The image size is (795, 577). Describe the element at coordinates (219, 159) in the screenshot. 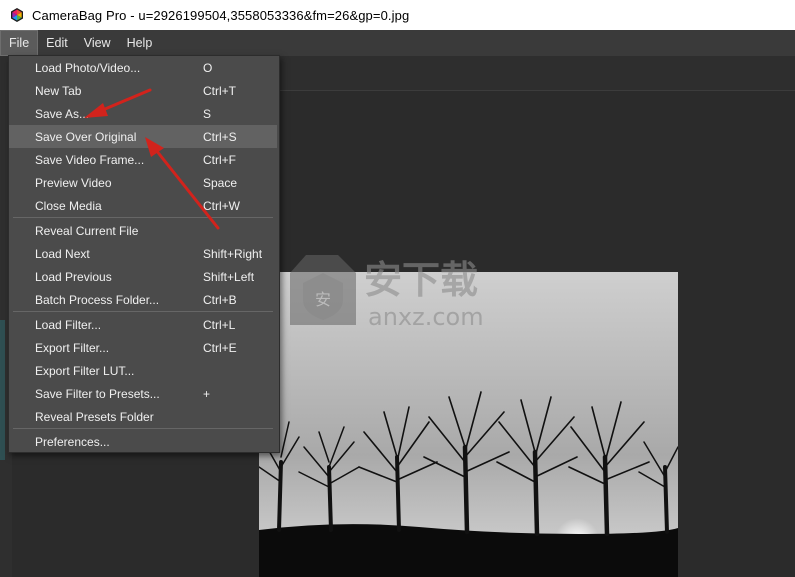

I see `menu-item-shortcut: Ctrl+F` at that location.